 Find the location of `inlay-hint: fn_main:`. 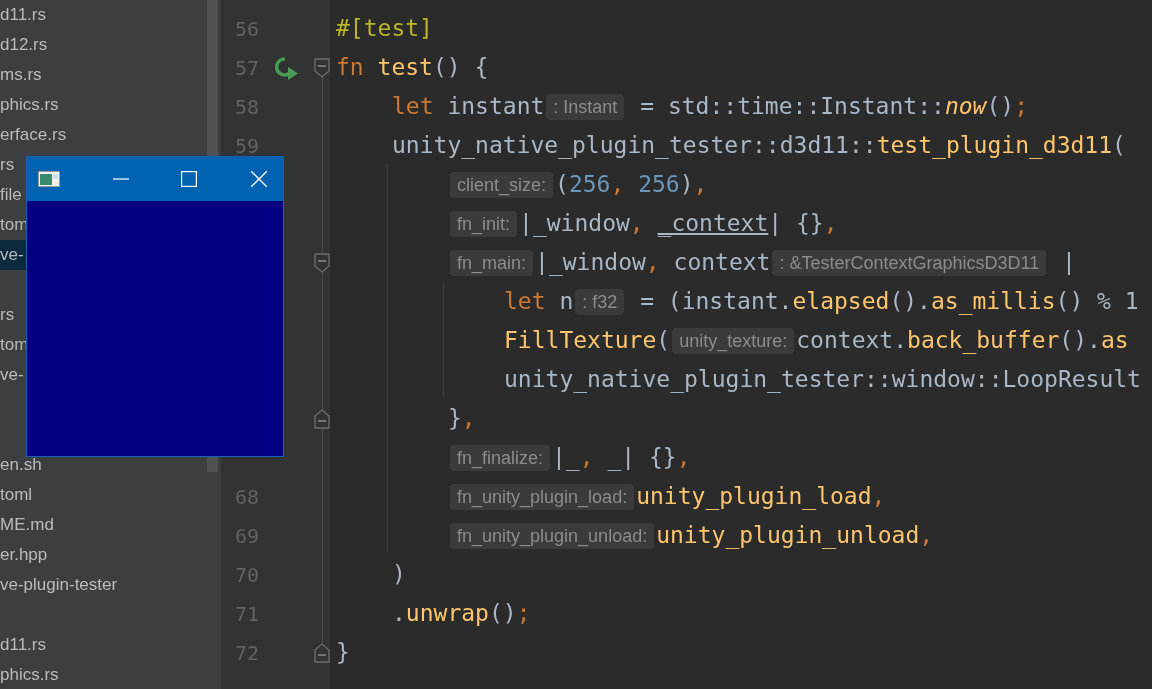

inlay-hint: fn_main: is located at coordinates (492, 262).